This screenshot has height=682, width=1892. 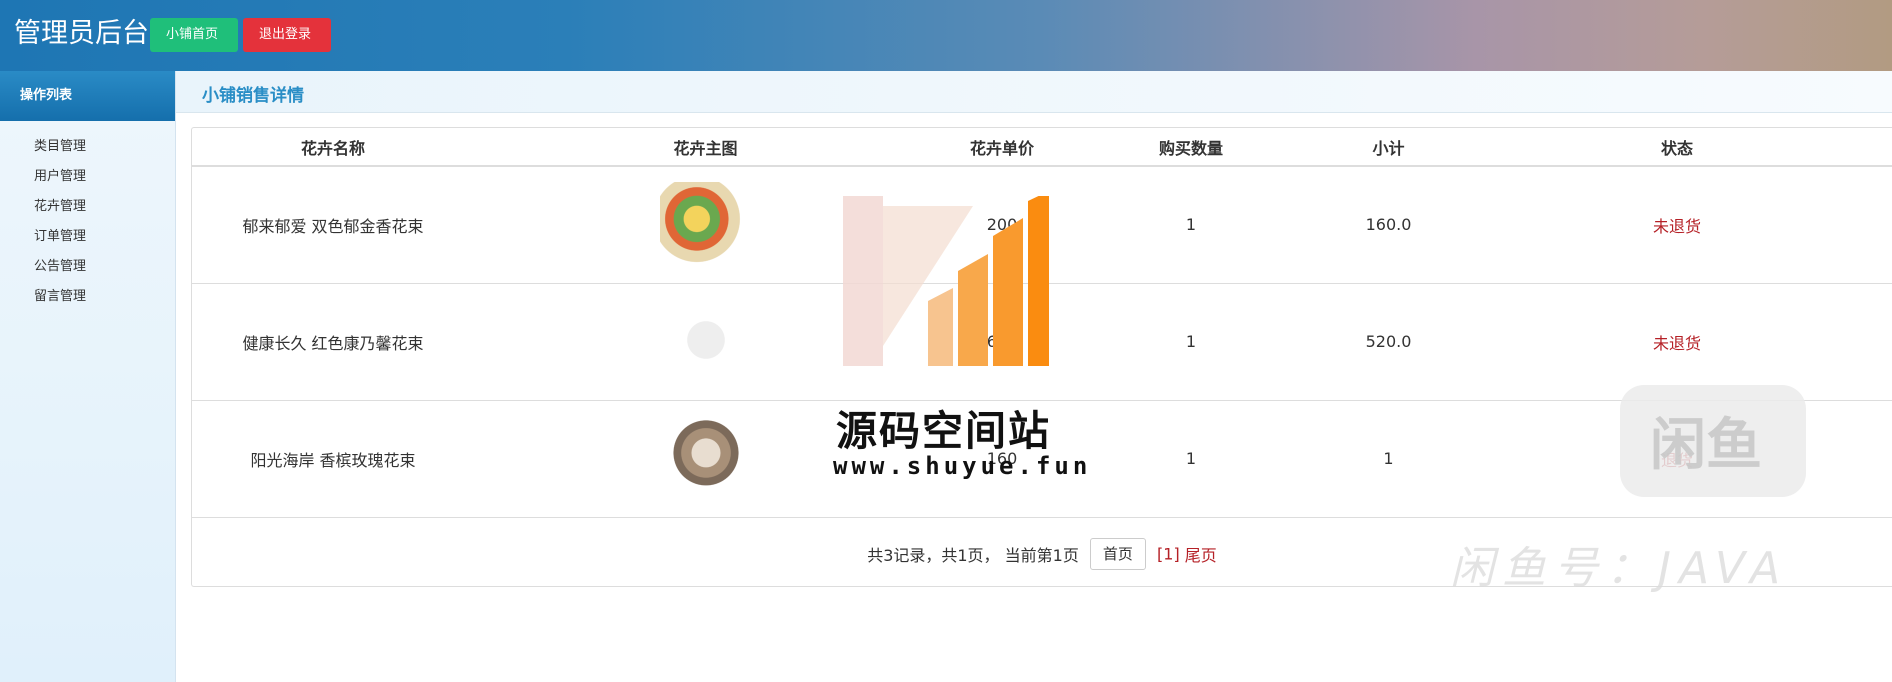 What do you see at coordinates (81, 33) in the screenshot?
I see `brand-title: 管理员后台` at bounding box center [81, 33].